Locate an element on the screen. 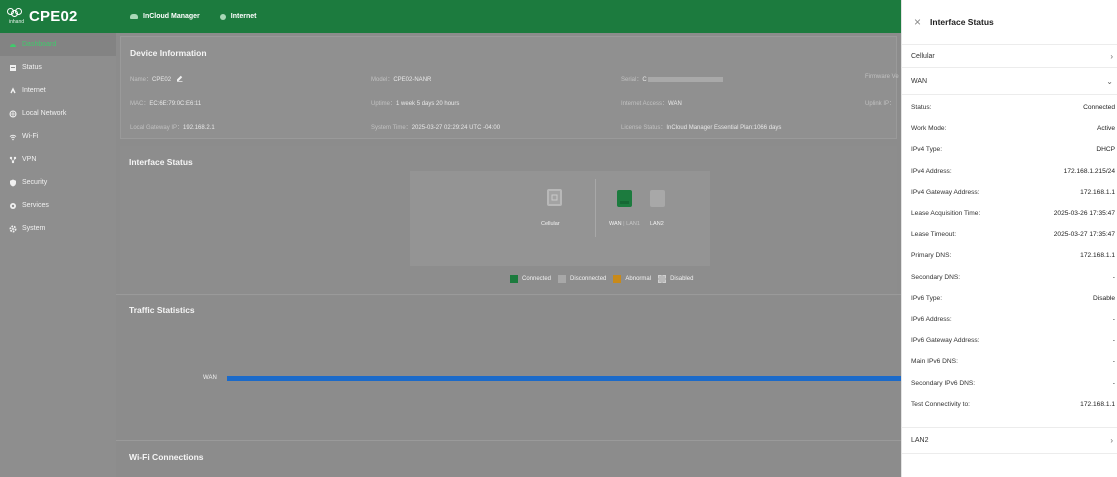 The width and height of the screenshot is (1117, 477). internet-icon is located at coordinates (13, 90).